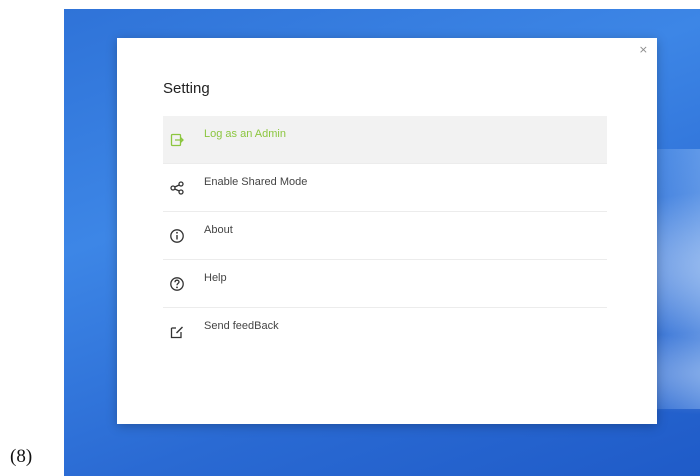 The height and width of the screenshot is (476, 700). I want to click on figure-caption: (8), so click(21, 456).